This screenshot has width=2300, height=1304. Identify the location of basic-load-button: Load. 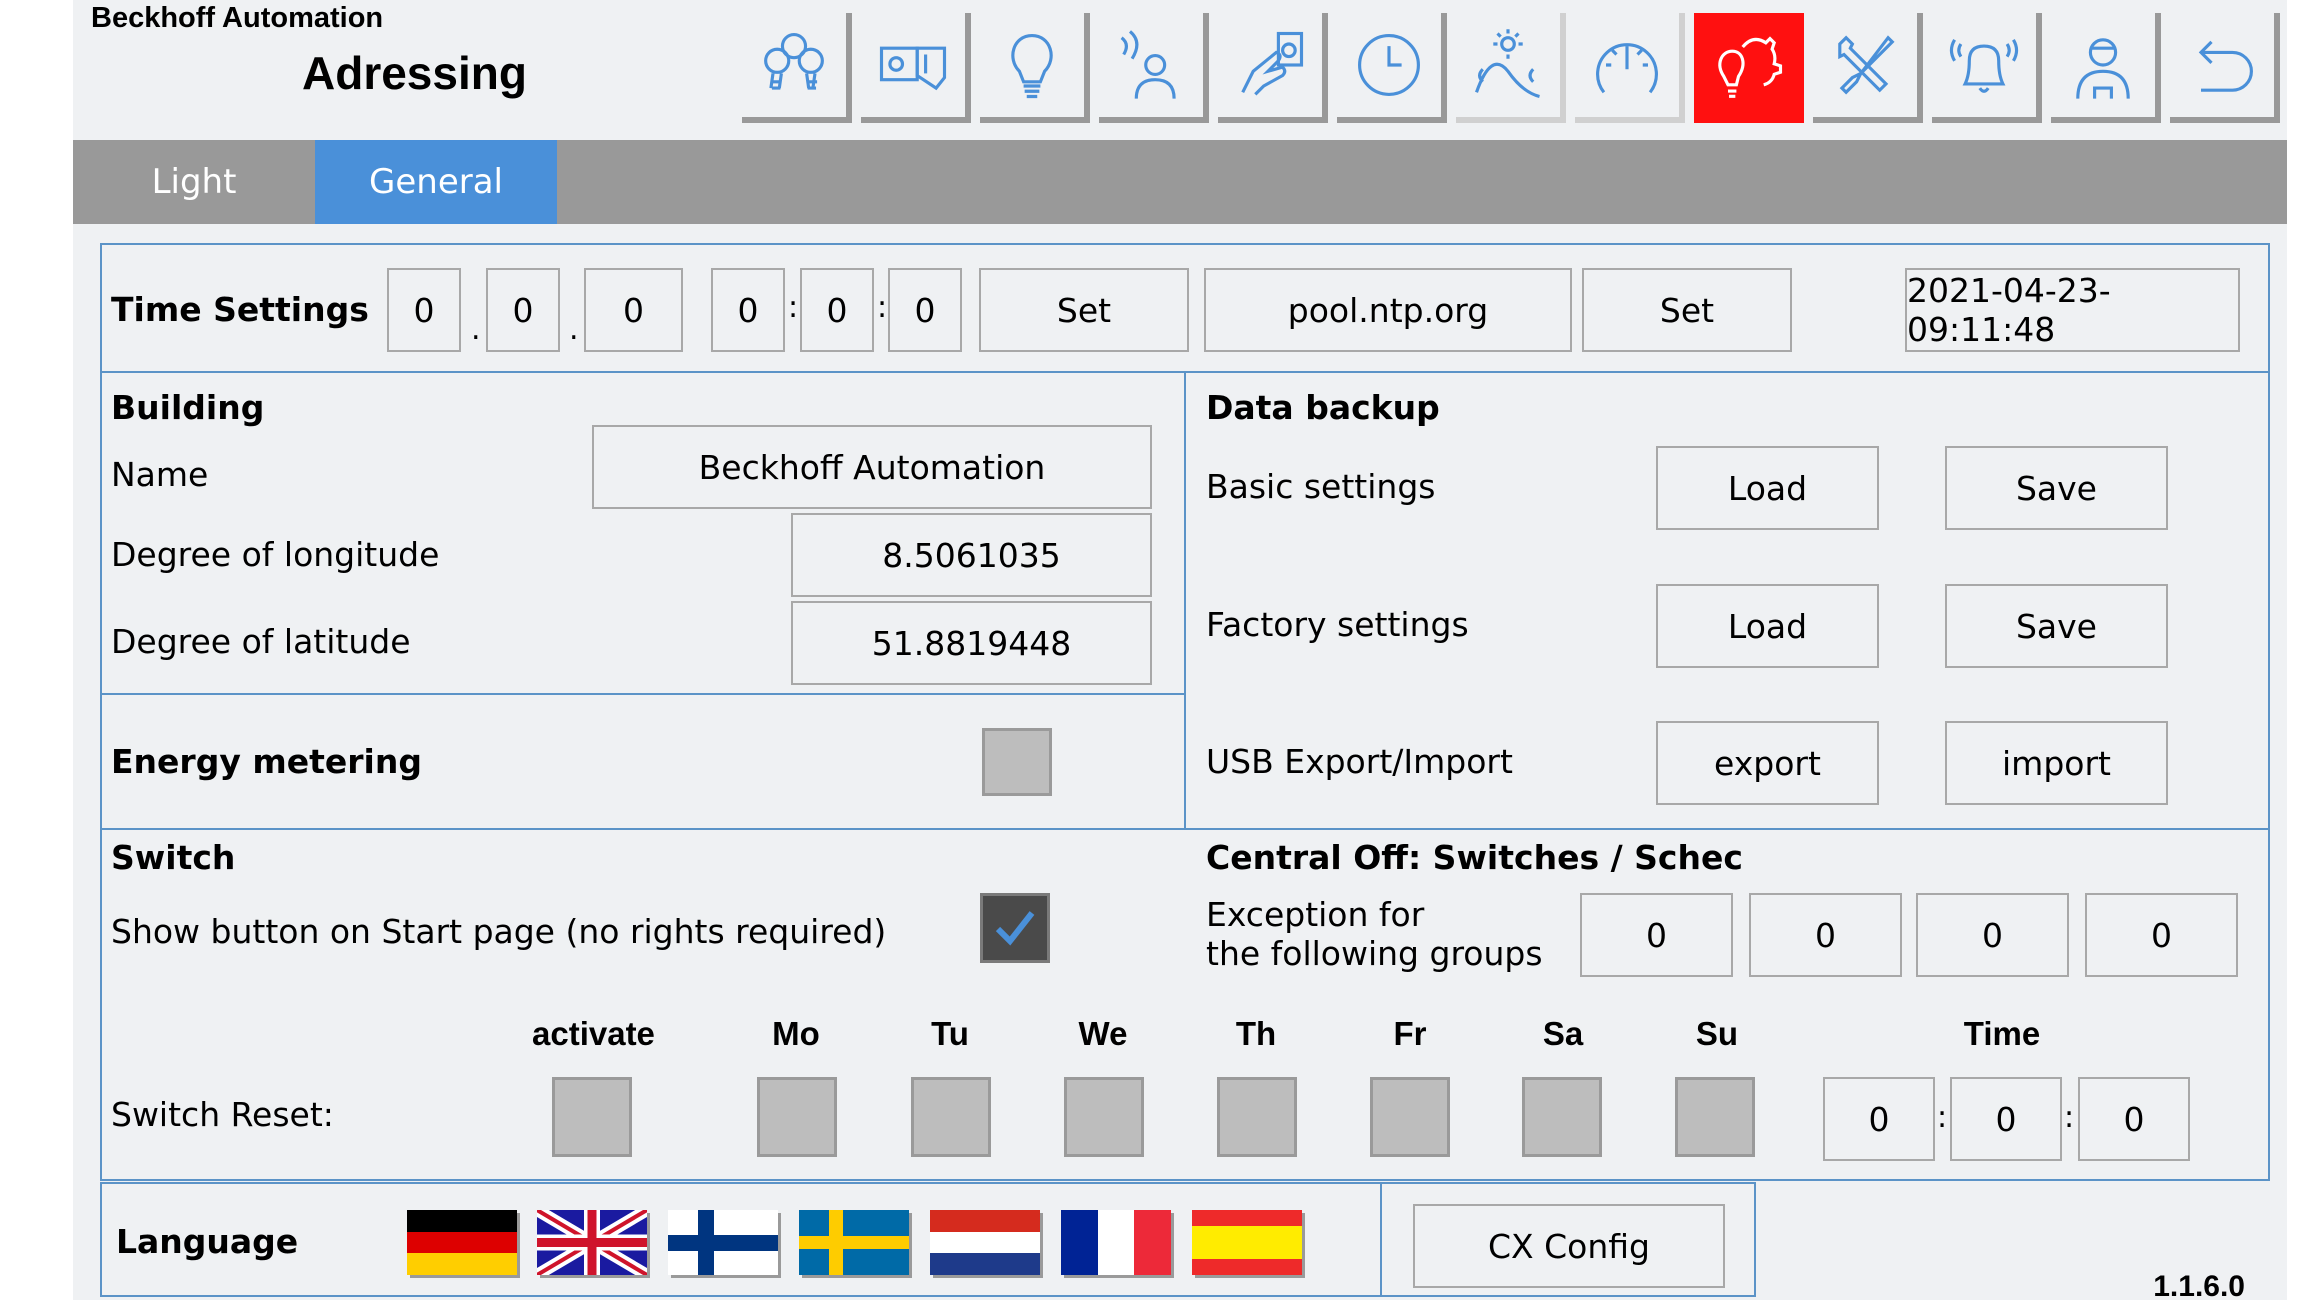
(1767, 488).